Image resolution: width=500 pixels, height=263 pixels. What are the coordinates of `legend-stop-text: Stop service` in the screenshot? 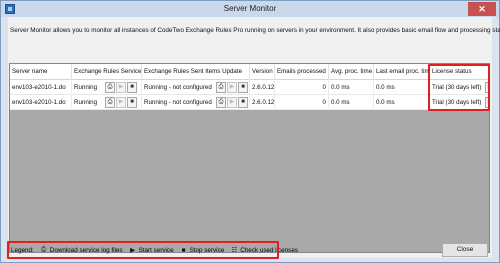 It's located at (207, 250).